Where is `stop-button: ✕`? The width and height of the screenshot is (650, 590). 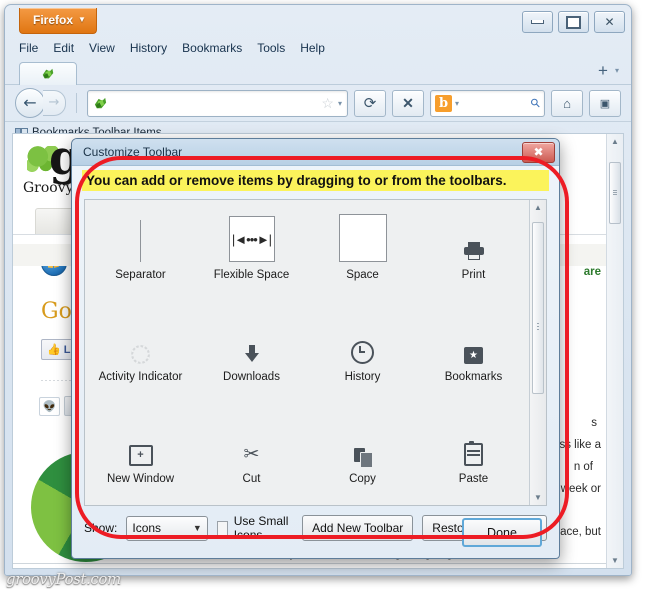
stop-button: ✕ is located at coordinates (408, 103).